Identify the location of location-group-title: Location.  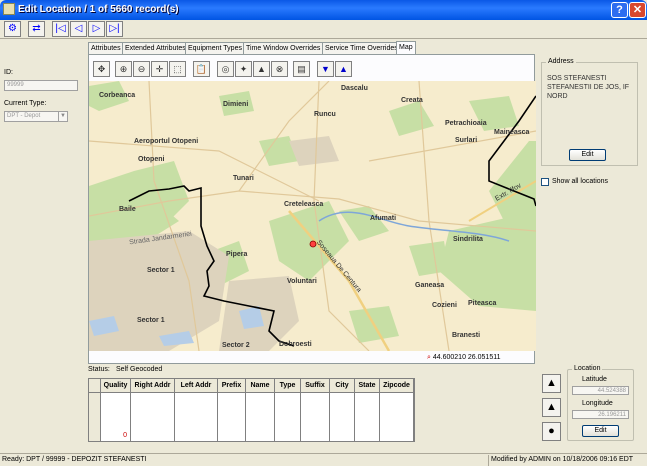
(587, 368).